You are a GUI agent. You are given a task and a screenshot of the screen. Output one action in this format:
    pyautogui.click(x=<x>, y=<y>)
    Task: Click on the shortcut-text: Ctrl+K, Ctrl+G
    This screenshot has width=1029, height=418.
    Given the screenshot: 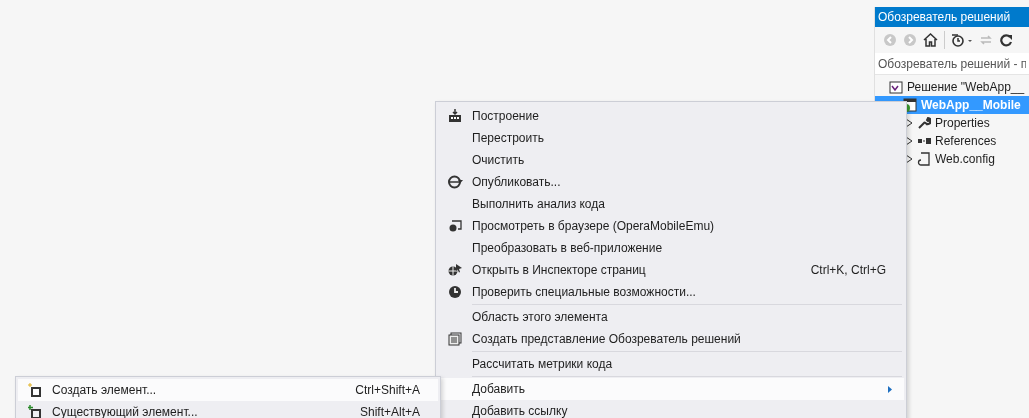 What is the action you would take?
    pyautogui.click(x=848, y=270)
    